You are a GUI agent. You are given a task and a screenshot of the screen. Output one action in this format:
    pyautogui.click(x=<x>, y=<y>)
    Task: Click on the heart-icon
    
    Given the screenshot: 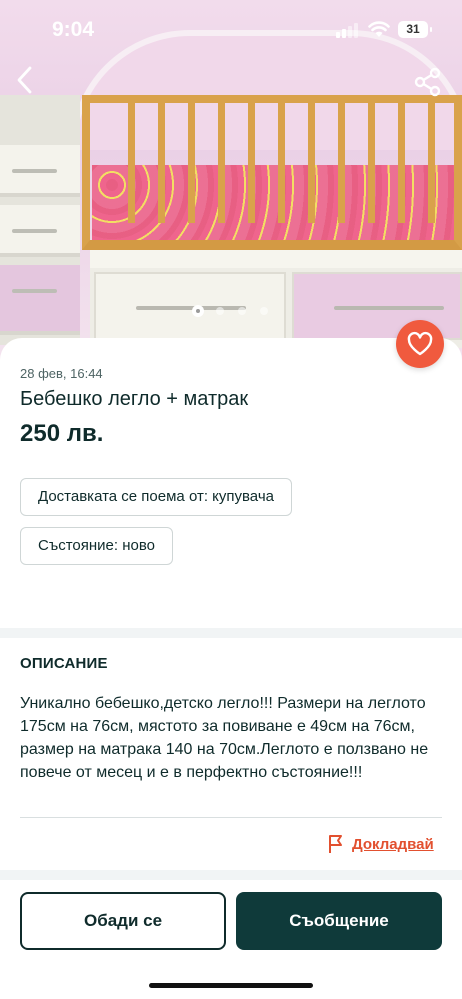 What is the action you would take?
    pyautogui.click(x=420, y=343)
    